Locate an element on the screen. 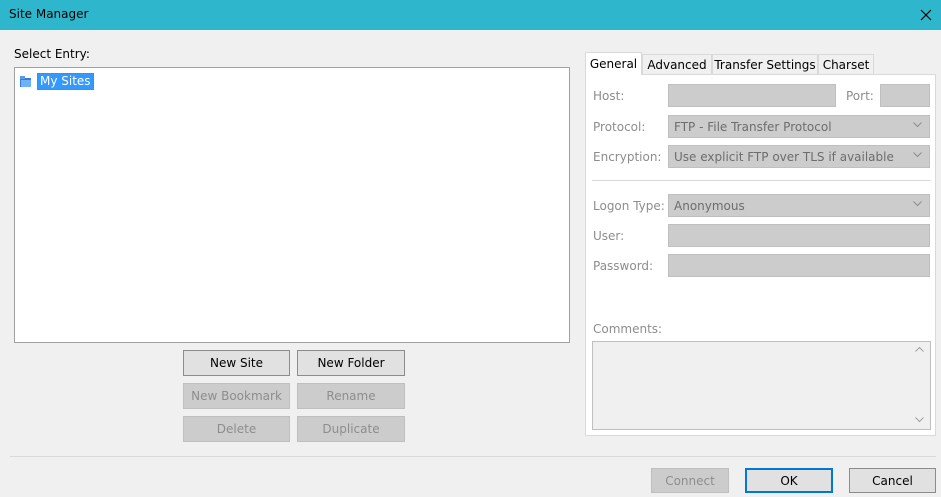 The image size is (941, 497). delete-label: Delete is located at coordinates (236, 429).